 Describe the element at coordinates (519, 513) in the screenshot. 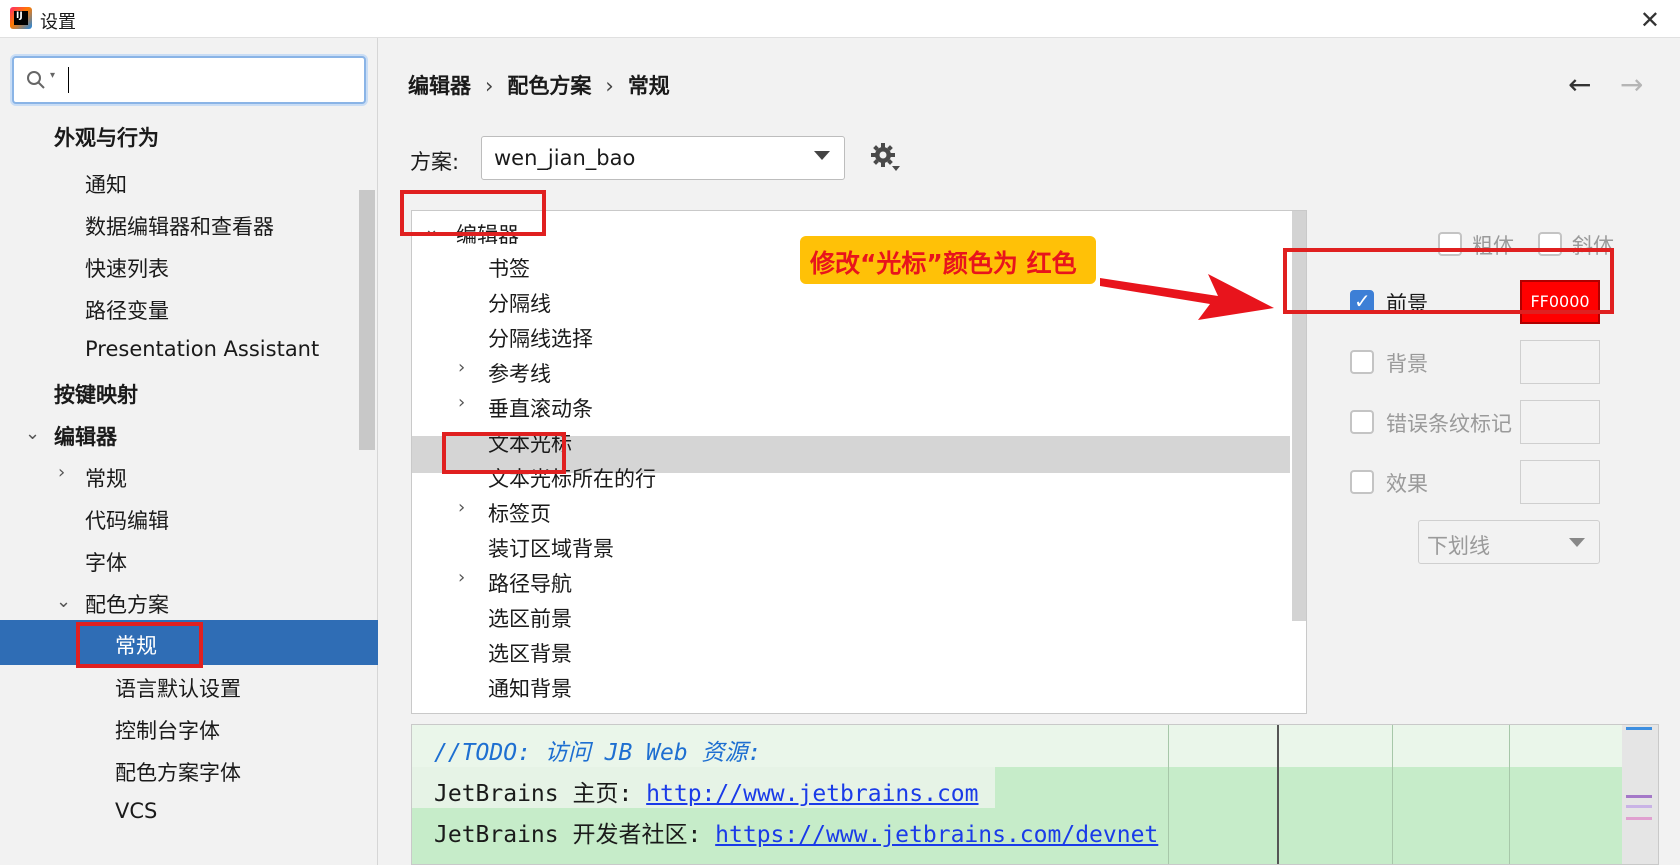

I see `tree-item-tabs: 标签页` at that location.